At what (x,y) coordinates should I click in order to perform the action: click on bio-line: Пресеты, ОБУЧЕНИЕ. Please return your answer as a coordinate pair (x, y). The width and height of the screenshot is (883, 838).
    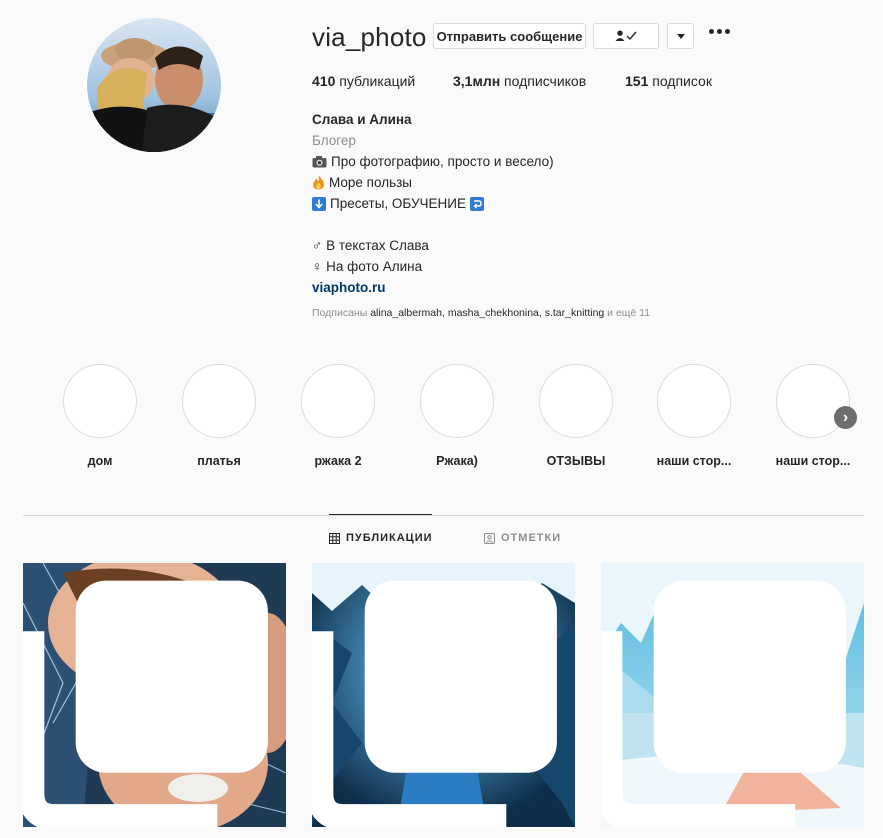
    Looking at the image, I should click on (433, 203).